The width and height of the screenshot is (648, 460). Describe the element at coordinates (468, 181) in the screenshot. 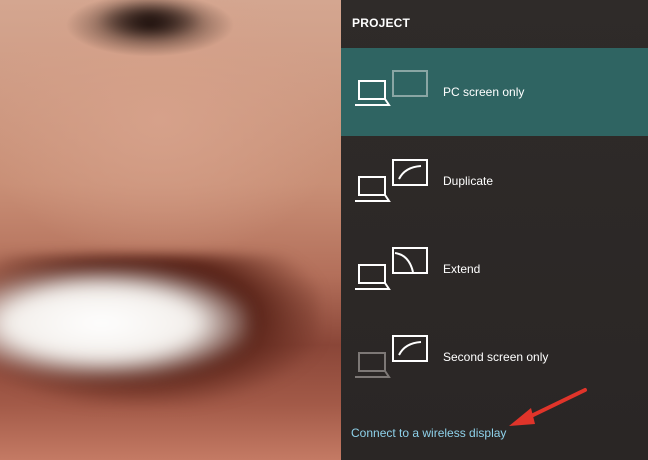

I see `option-label: Duplicate` at that location.